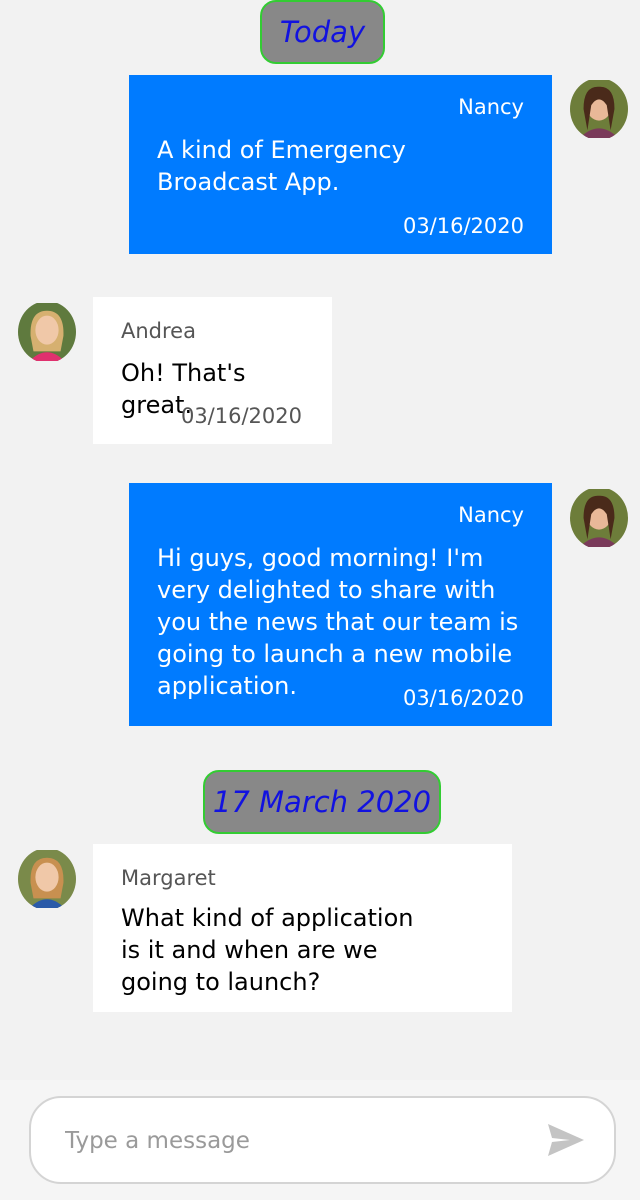 The height and width of the screenshot is (1200, 640). I want to click on date-divider-today: Today, so click(322, 32).